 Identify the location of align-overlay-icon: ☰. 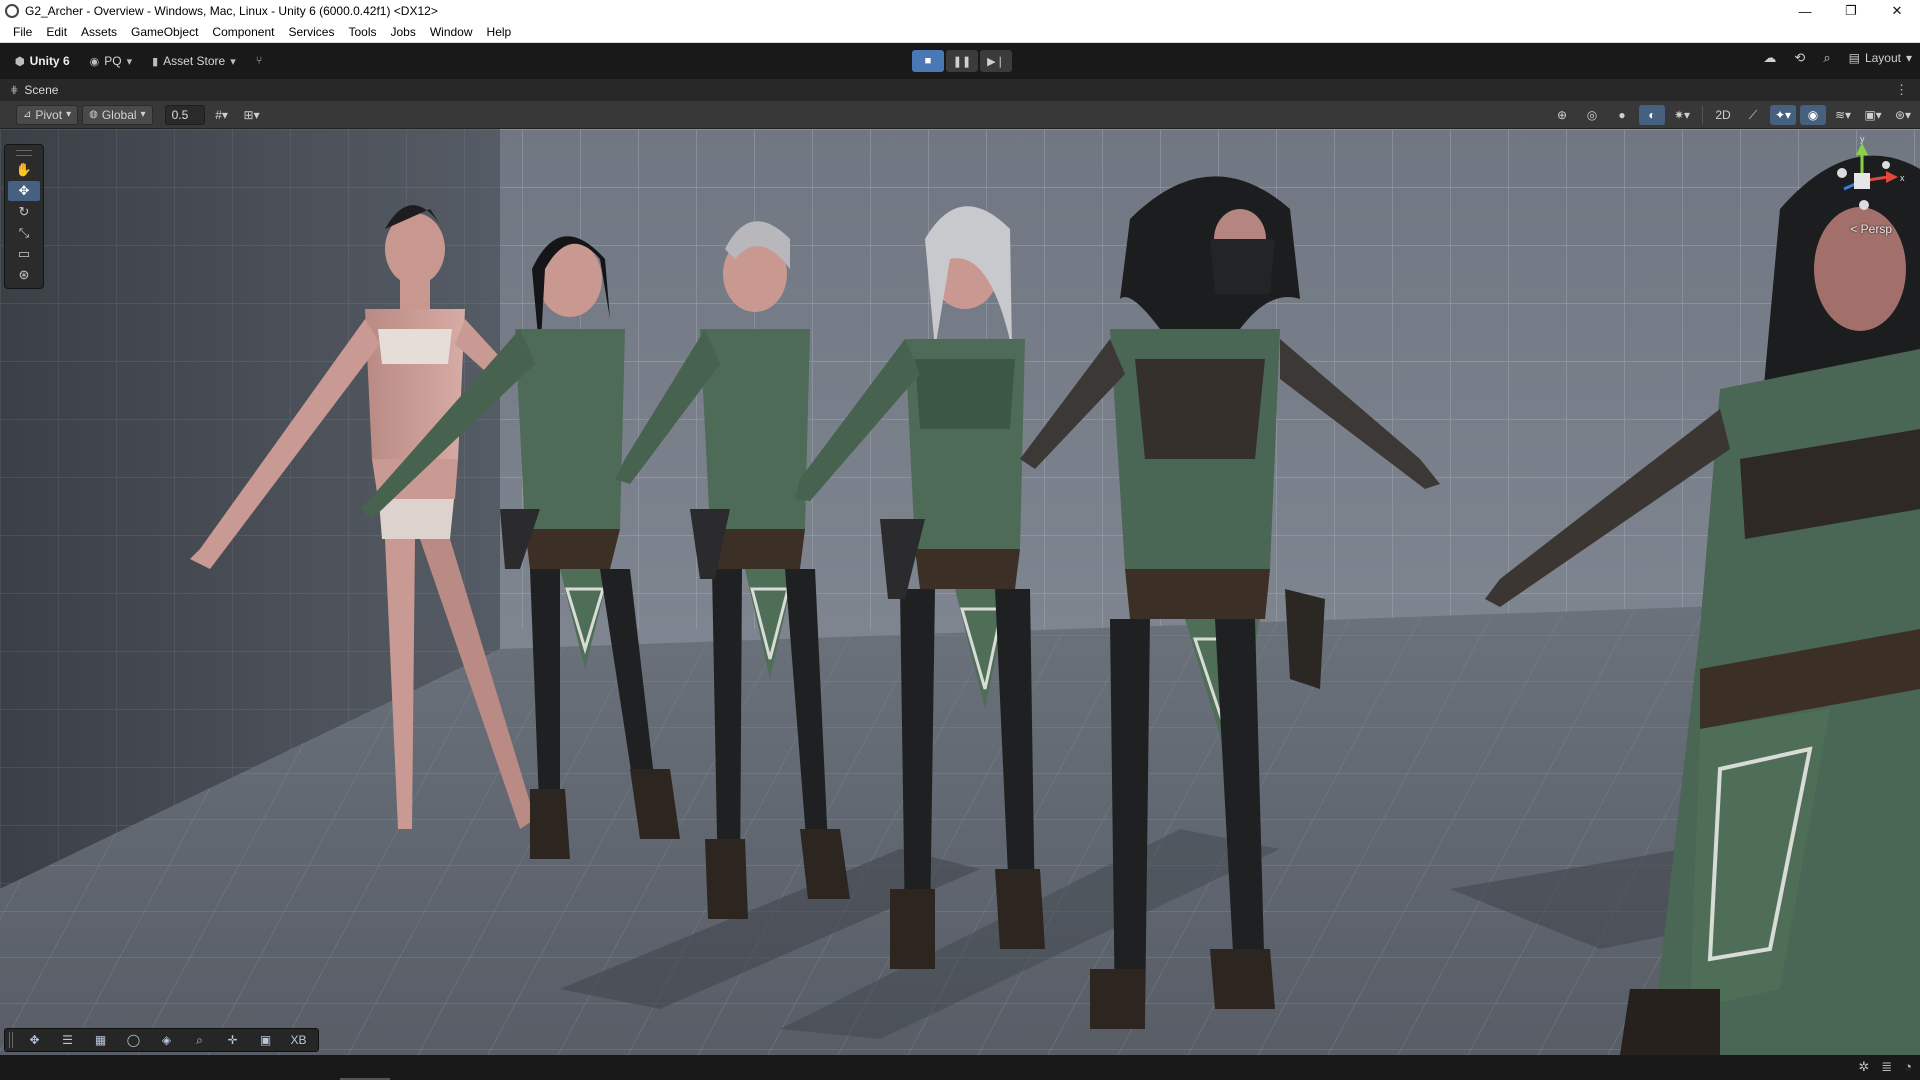
(67, 1040).